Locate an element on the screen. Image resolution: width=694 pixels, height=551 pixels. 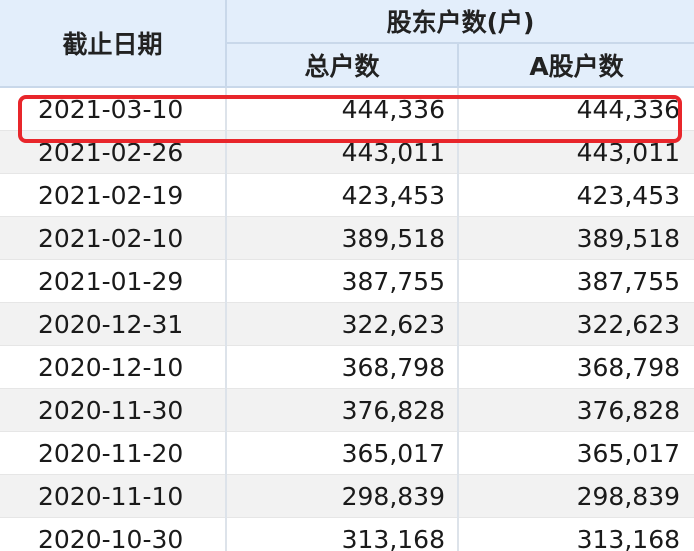
cell-total: 298,839 is located at coordinates (342, 496).